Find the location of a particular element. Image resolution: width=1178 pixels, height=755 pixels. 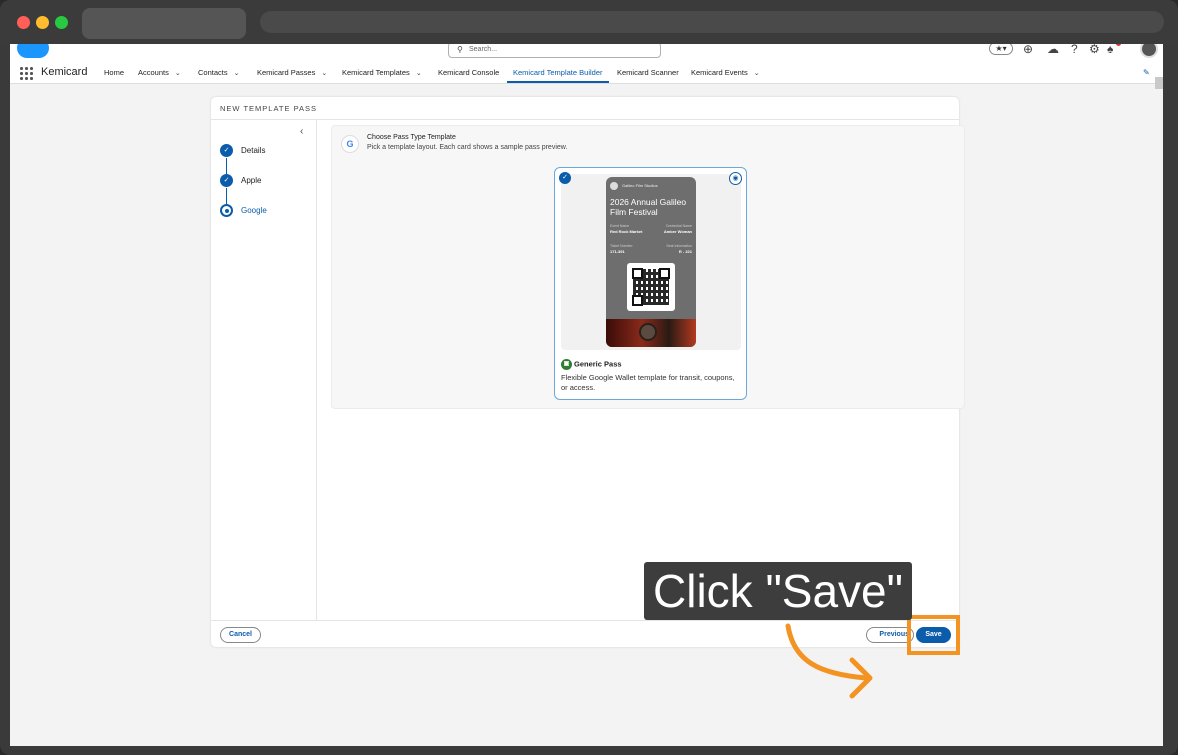

nav-item-kemicard-passes: Kemicard Passes ⌄ is located at coordinates (292, 72).